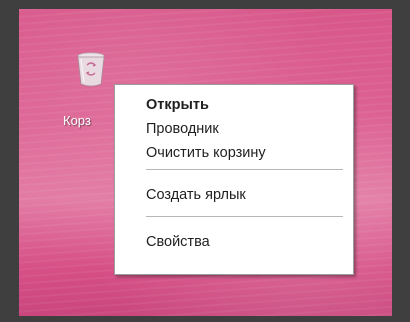 This screenshot has width=410, height=322. What do you see at coordinates (234, 105) in the screenshot?
I see `menu-item-open: Открыть` at bounding box center [234, 105].